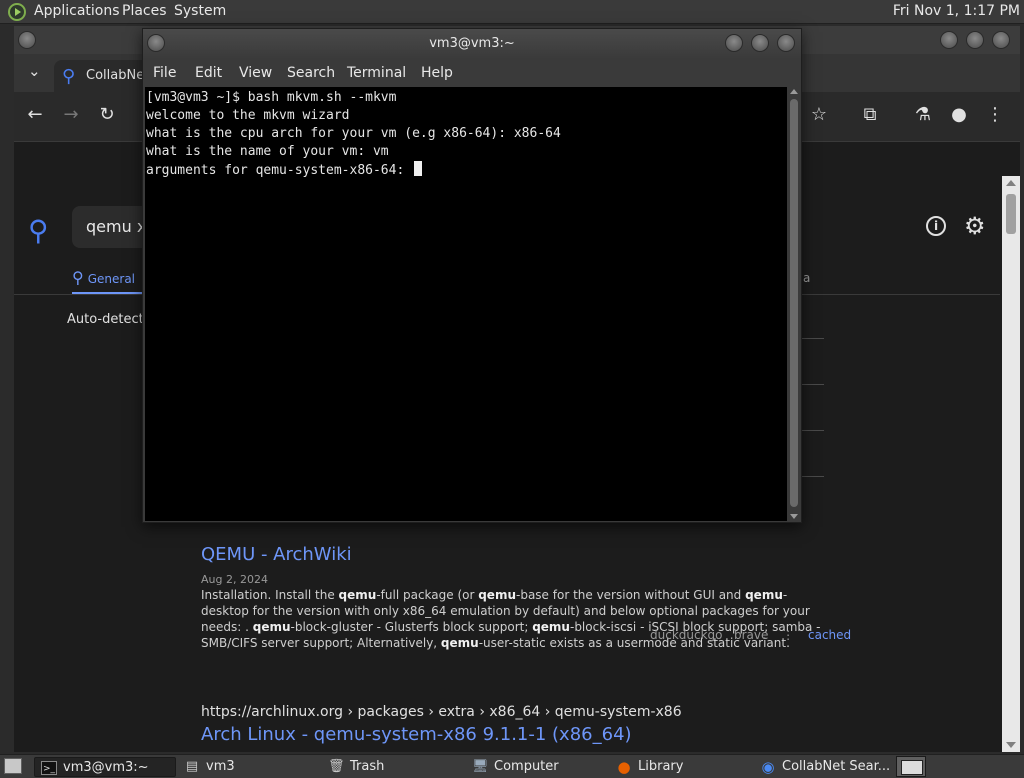 The width and height of the screenshot is (1024, 778). I want to click on gear-icon: ⚙, so click(975, 226).